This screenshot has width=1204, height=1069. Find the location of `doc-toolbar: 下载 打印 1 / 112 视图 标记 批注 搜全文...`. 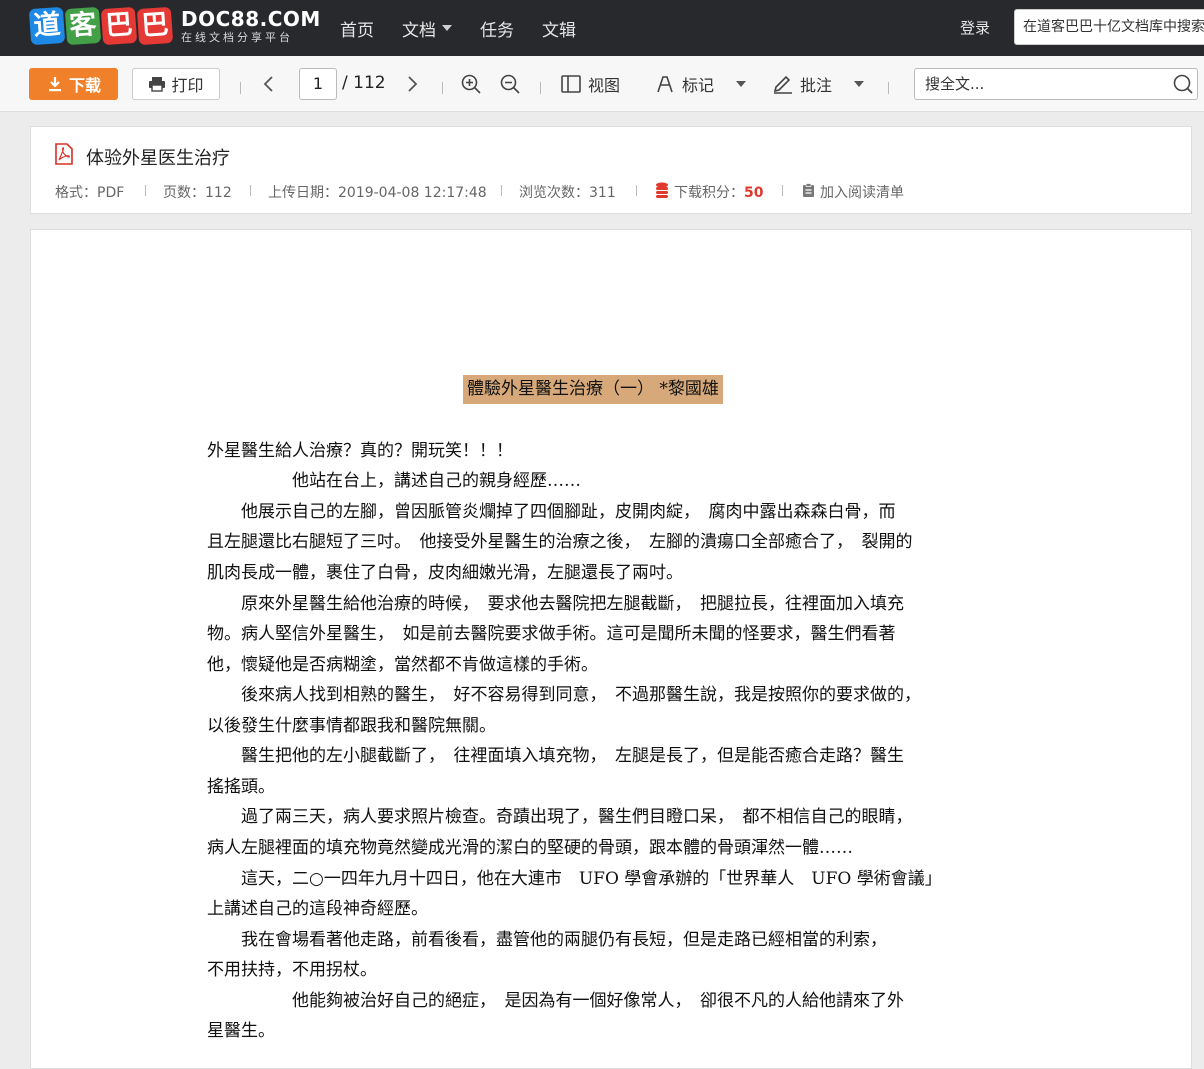

doc-toolbar: 下载 打印 1 / 112 视图 标记 批注 搜全文... is located at coordinates (602, 84).